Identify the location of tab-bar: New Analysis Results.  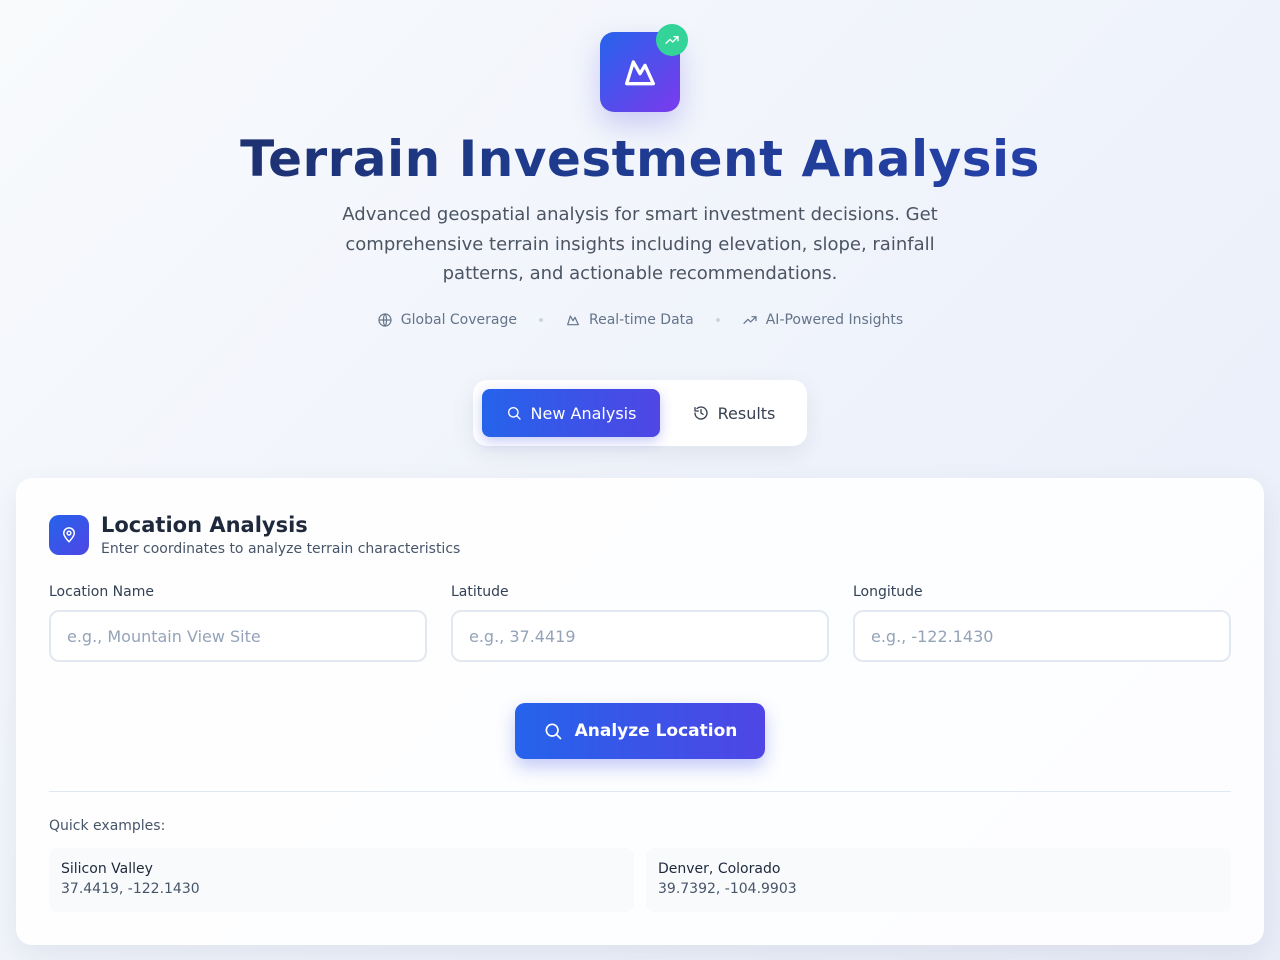
(640, 413).